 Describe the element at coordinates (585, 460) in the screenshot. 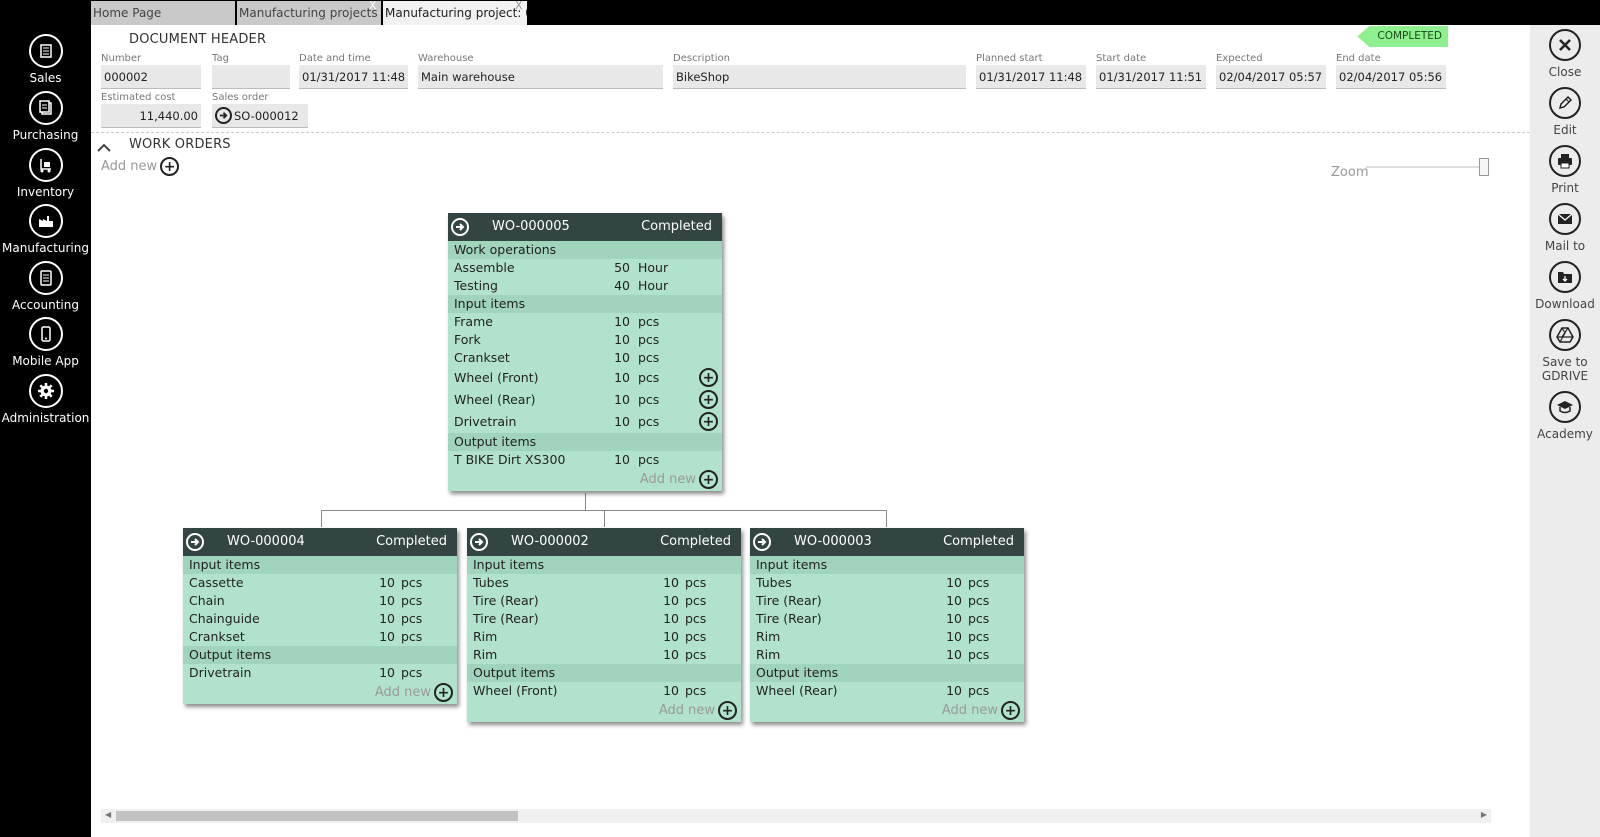

I see `list-item: T BIKE Dirt XS300 10 pcs` at that location.